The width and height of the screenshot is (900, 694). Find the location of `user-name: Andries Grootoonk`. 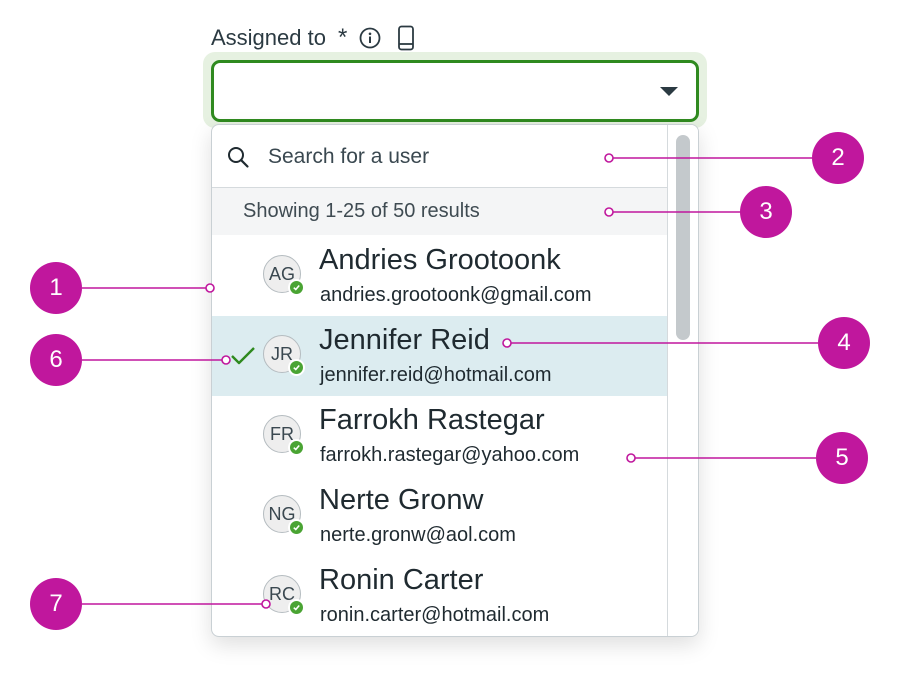

user-name: Andries Grootoonk is located at coordinates (440, 260).